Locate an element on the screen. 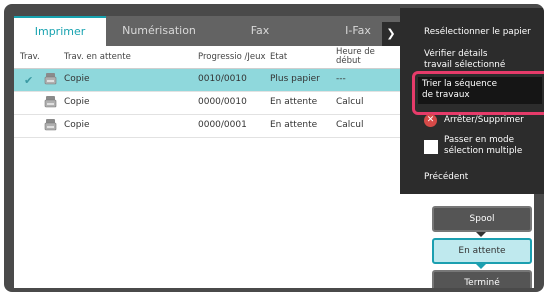 This screenshot has width=548, height=294. tab-print: Imprimer is located at coordinates (60, 31).